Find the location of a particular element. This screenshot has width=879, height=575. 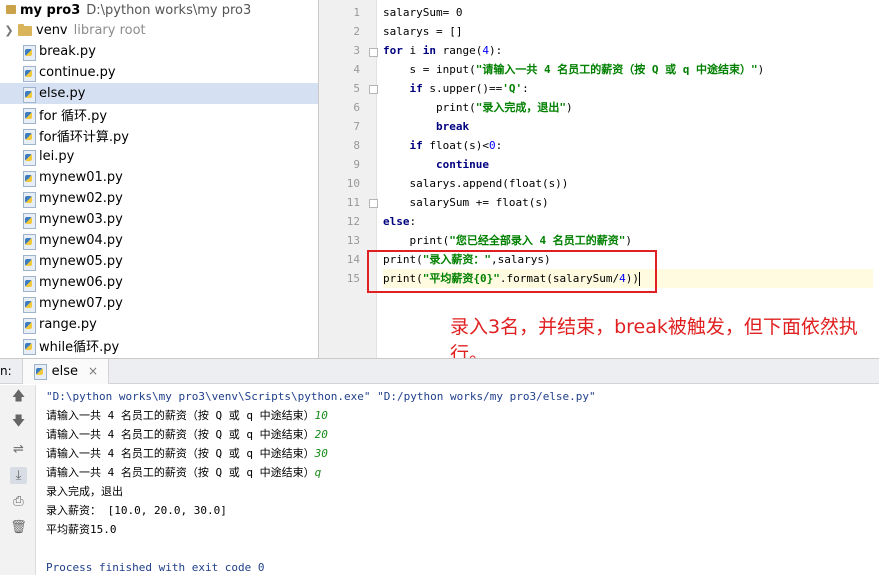

tree-item-file: while循环.py is located at coordinates (159, 345).